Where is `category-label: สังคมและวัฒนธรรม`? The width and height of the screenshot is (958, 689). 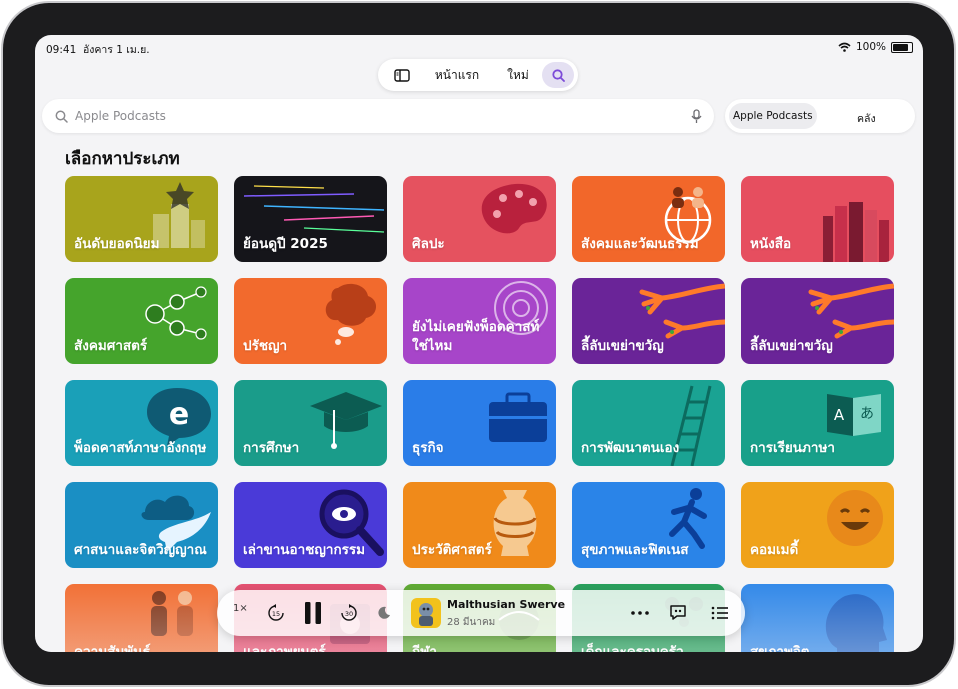
category-label: สังคมและวัฒนธรรม is located at coordinates (640, 244).